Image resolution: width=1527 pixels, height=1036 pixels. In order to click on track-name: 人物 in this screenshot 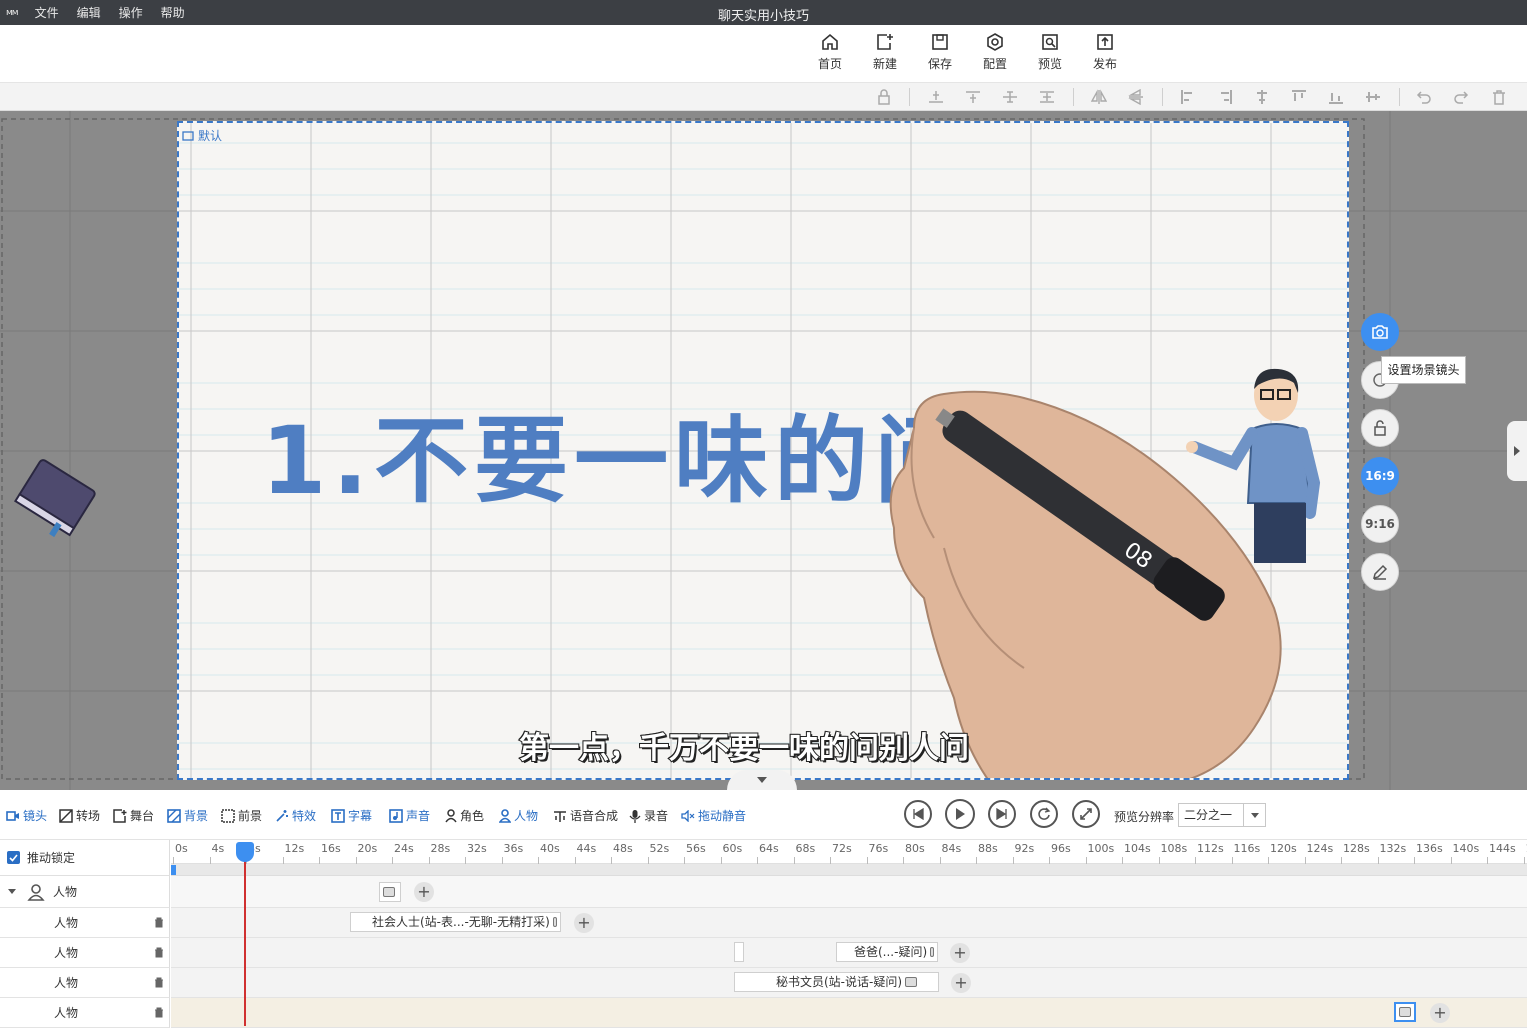, I will do `click(66, 983)`.